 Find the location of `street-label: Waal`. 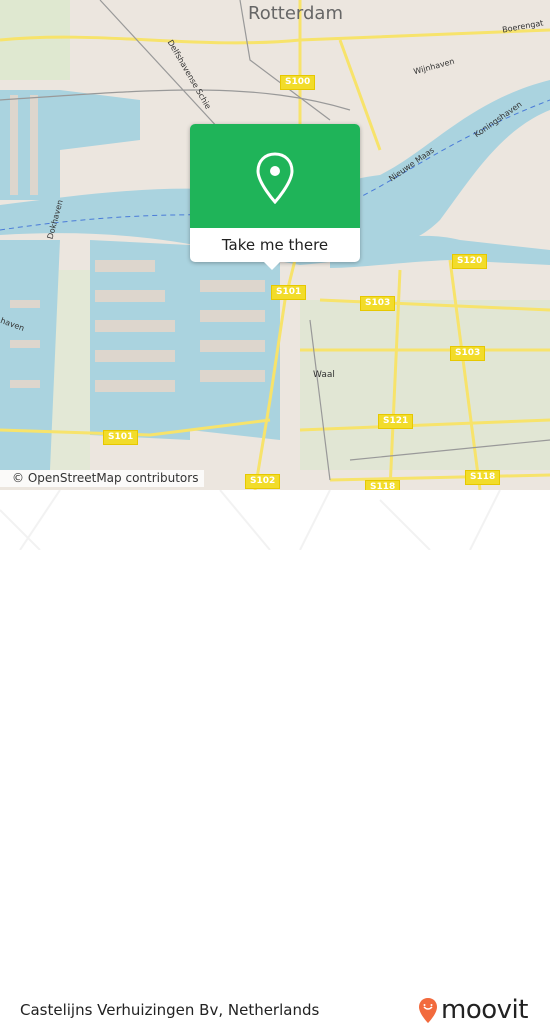

street-label: Waal is located at coordinates (324, 375).